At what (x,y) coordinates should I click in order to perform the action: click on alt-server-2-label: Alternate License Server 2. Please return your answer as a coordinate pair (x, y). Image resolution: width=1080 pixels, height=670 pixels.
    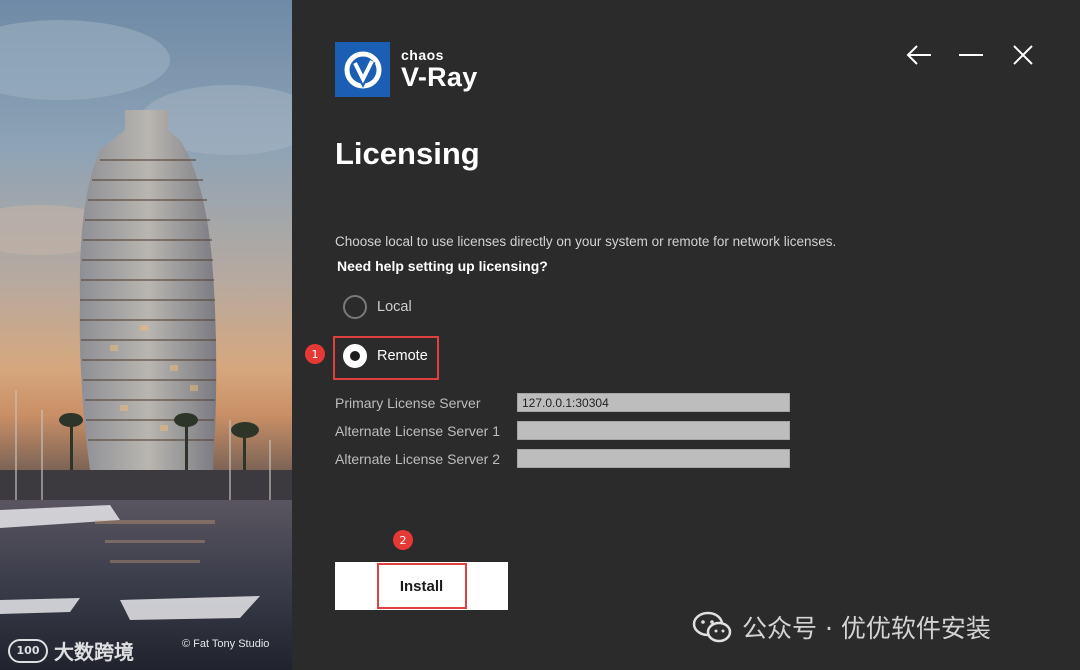
    Looking at the image, I should click on (417, 458).